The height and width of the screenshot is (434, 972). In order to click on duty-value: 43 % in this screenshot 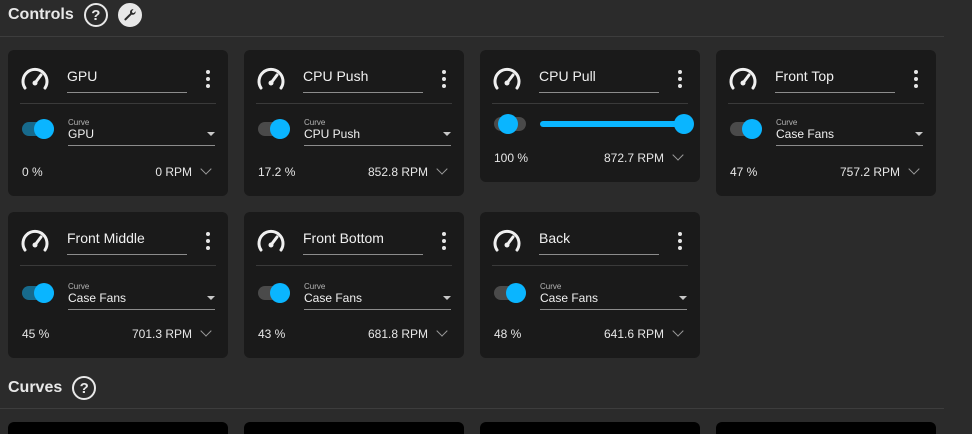, I will do `click(272, 334)`.